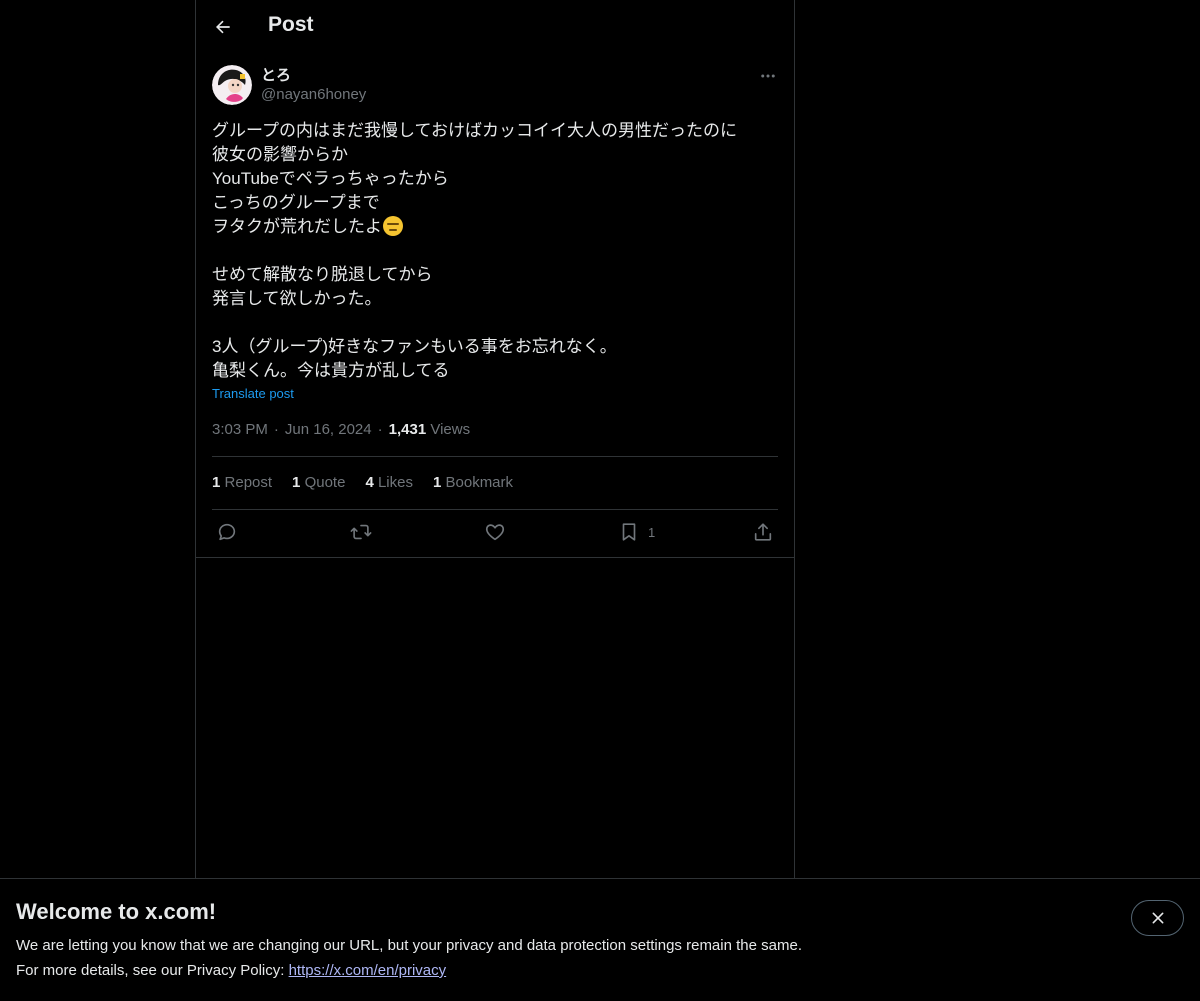 The width and height of the screenshot is (1200, 1001). Describe the element at coordinates (414, 346) in the screenshot. I see `post-line: 3人（グループ)好きなファンもいる事をお忘れなく。` at that location.